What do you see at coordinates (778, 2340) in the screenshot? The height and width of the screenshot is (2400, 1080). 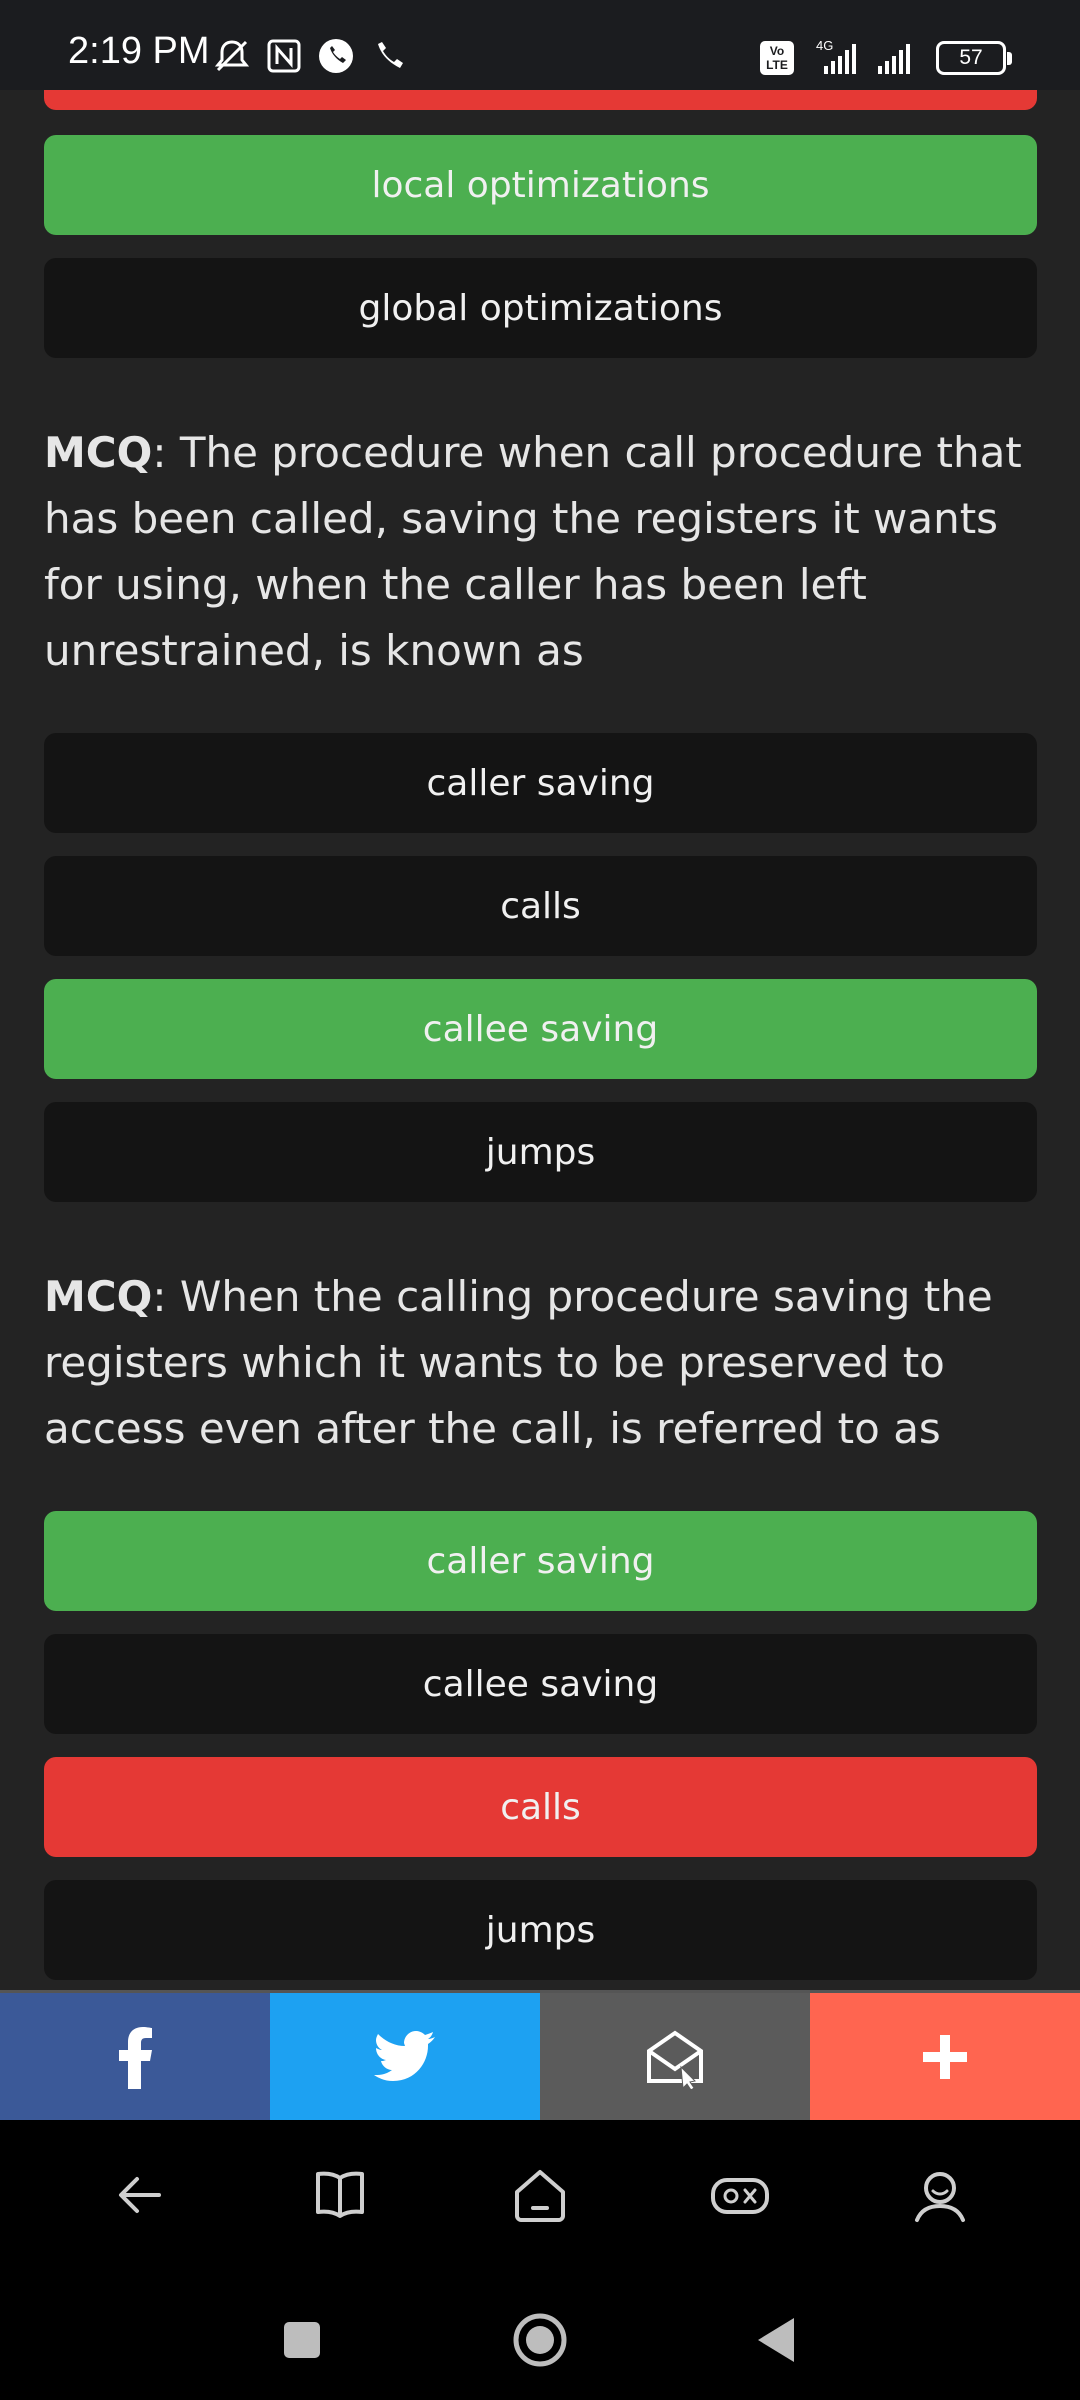 I see `back-triangle-icon` at bounding box center [778, 2340].